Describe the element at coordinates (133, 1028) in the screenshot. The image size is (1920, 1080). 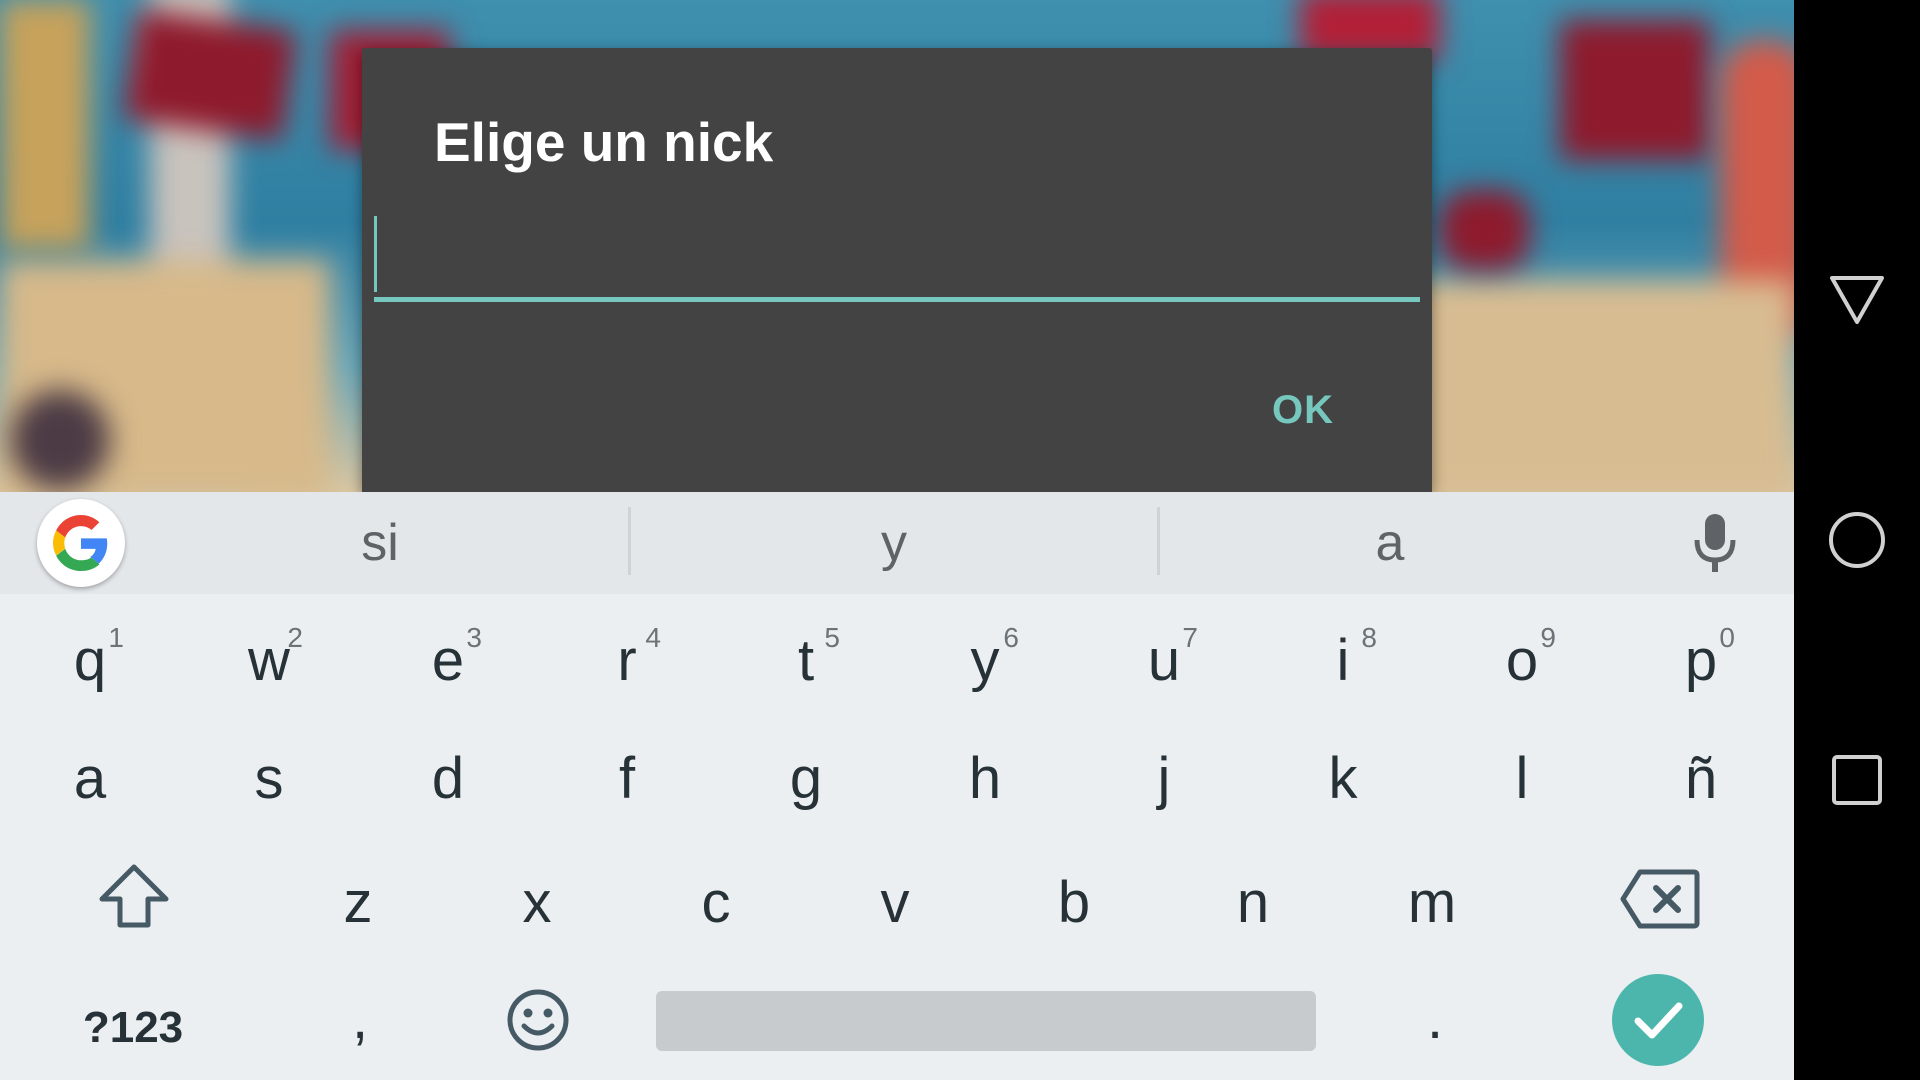
I see `symbols-key: ?123` at that location.